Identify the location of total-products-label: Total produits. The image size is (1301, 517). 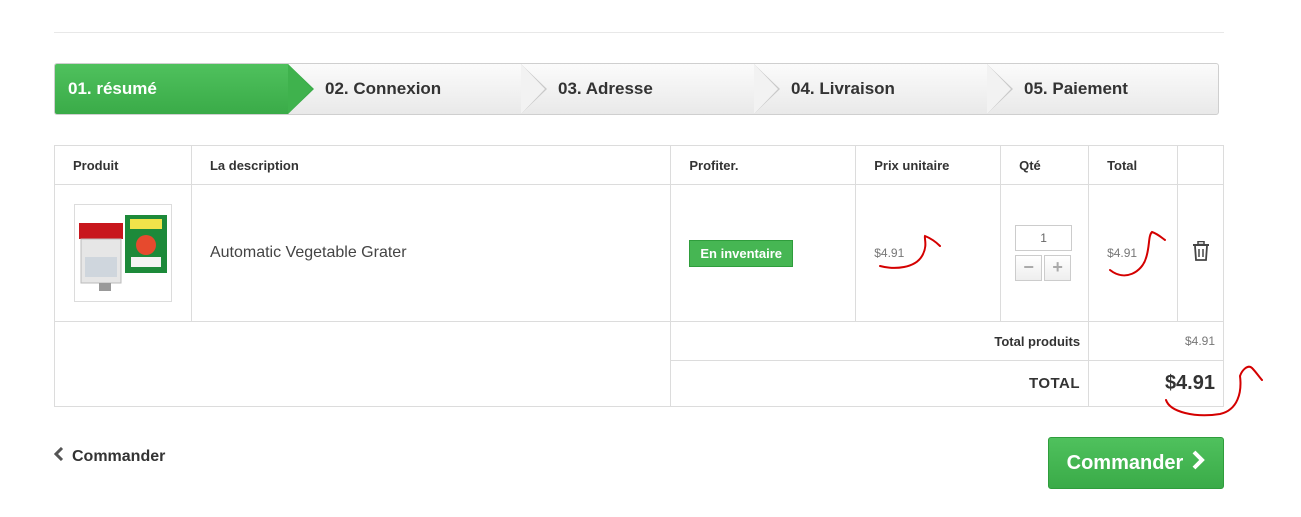
(880, 341).